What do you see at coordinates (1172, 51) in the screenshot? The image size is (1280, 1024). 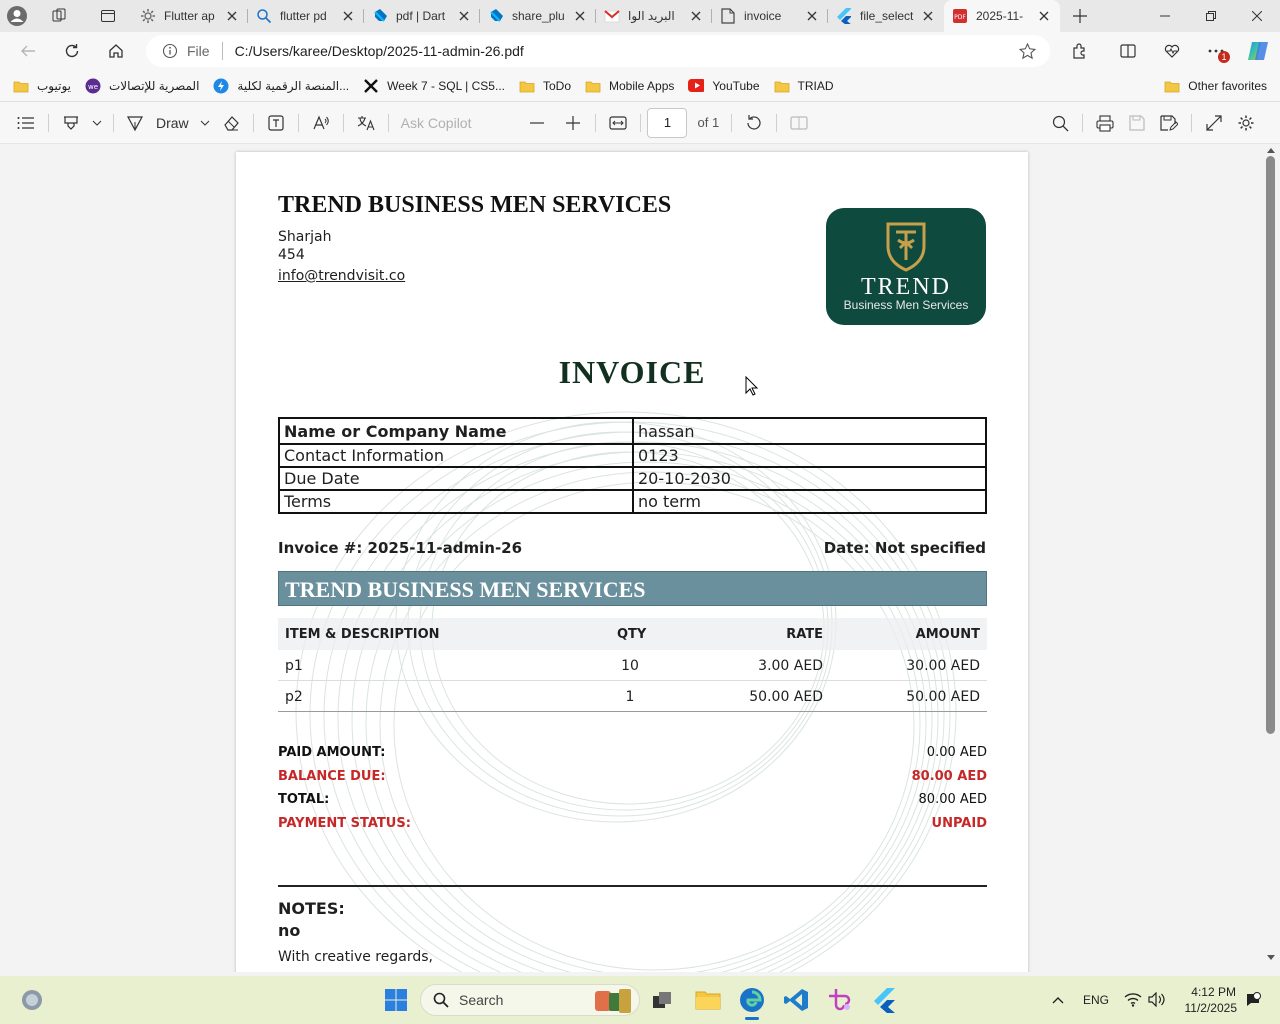 I see `browser-essentials-button` at bounding box center [1172, 51].